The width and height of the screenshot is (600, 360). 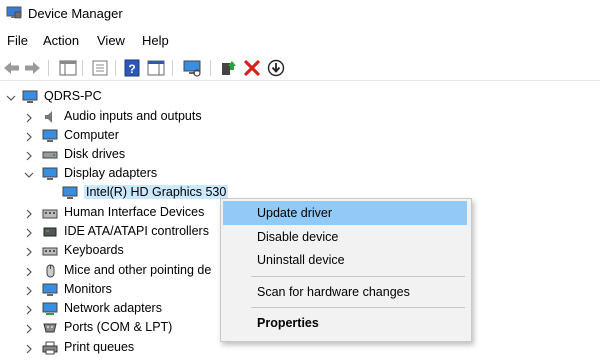 What do you see at coordinates (32, 68) in the screenshot?
I see `forward-icon` at bounding box center [32, 68].